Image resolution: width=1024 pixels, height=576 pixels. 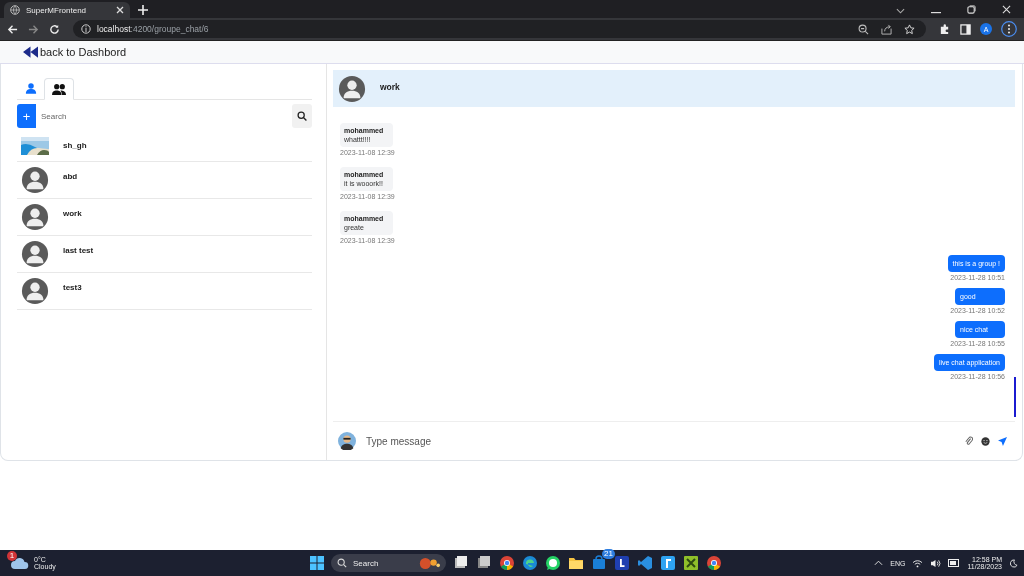 I want to click on address-field: localhost:4200/groupe_chat/6, so click(x=499, y=29).